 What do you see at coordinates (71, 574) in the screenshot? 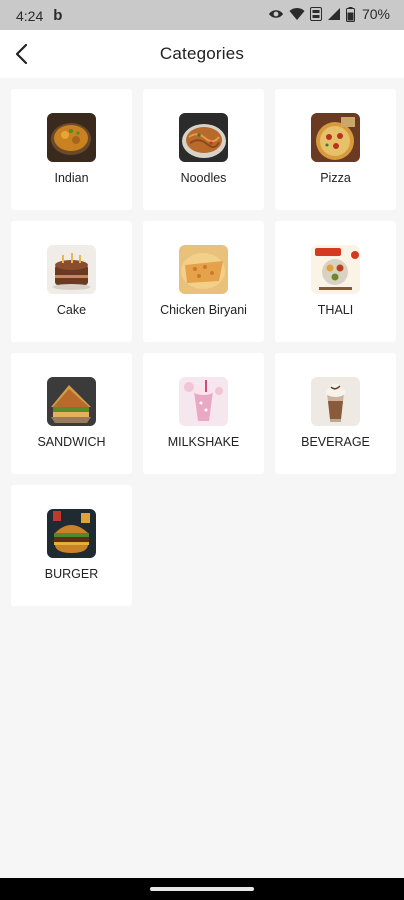
I see `category-label: BURGER` at bounding box center [71, 574].